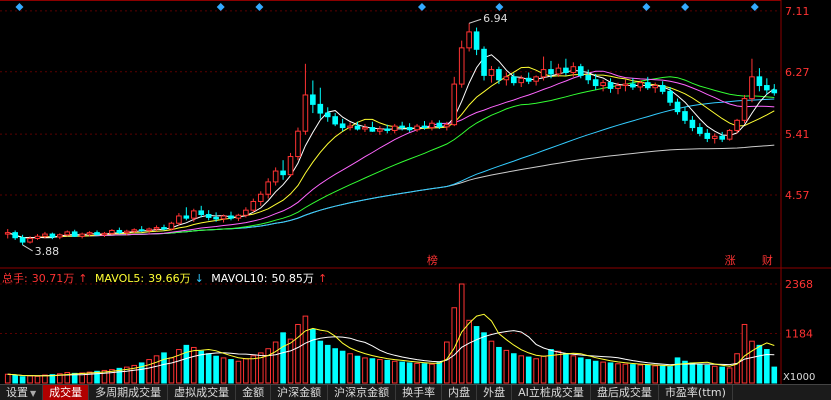 The height and width of the screenshot is (400, 831). I want to click on tab-label: 市盈率(ttm), so click(695, 392).